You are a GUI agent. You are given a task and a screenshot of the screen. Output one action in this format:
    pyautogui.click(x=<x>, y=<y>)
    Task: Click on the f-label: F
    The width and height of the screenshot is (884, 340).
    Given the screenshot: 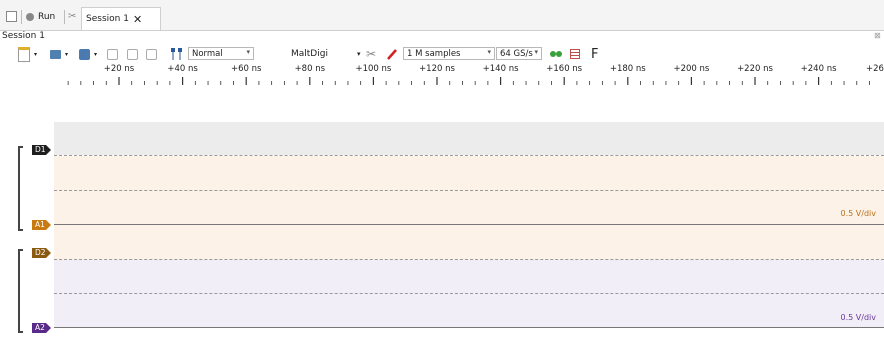 What is the action you would take?
    pyautogui.click(x=595, y=54)
    